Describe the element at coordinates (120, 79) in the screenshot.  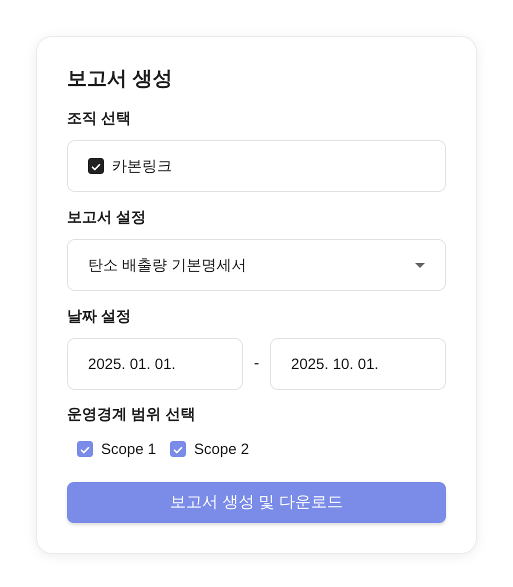
I see `form-title: 보고서 생성` at that location.